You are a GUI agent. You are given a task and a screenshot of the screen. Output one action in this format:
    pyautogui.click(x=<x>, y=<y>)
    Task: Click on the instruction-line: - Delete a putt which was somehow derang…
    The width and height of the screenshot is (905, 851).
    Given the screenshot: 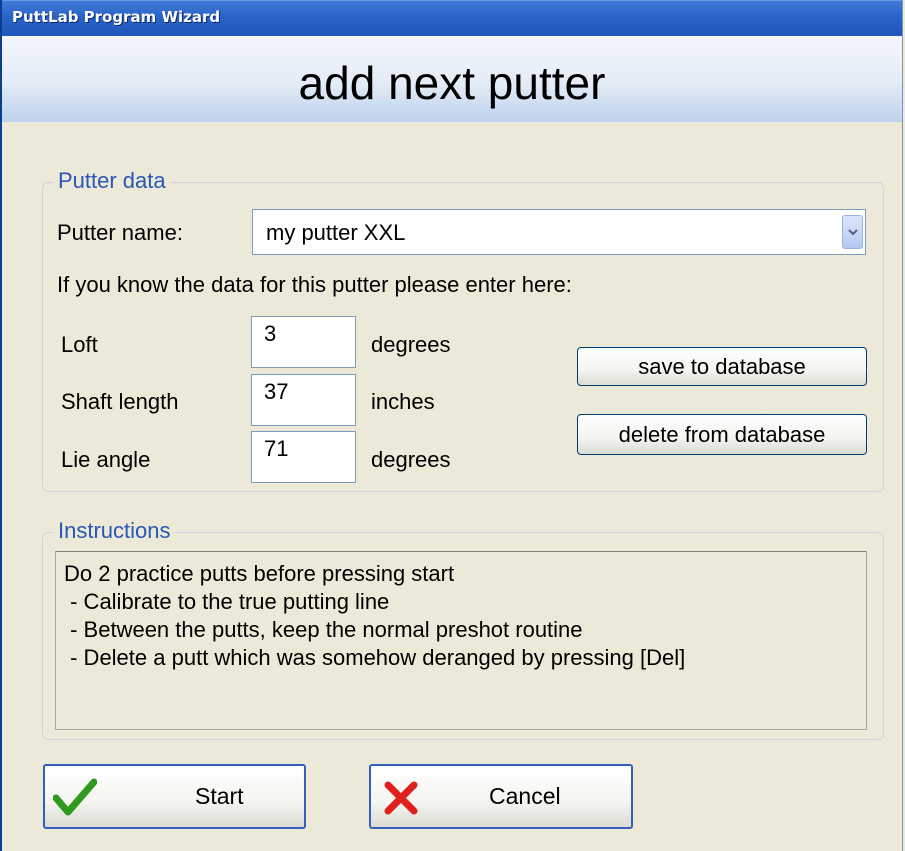 What is the action you would take?
    pyautogui.click(x=375, y=657)
    